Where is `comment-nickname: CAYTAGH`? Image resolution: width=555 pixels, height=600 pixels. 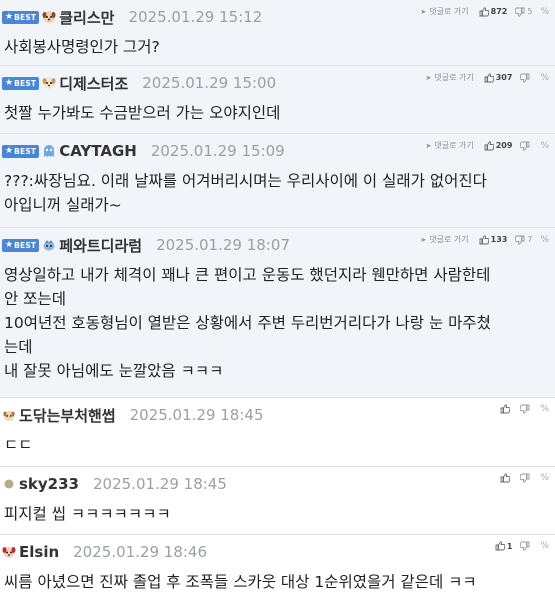 comment-nickname: CAYTAGH is located at coordinates (98, 151).